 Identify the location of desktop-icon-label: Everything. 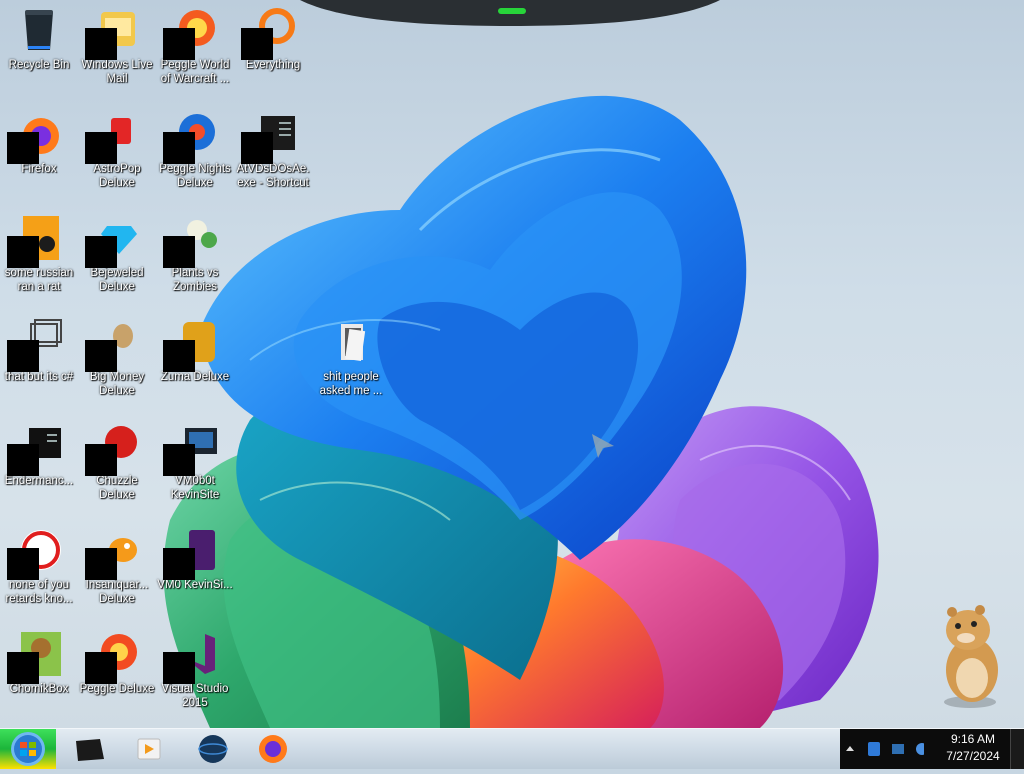
(273, 65).